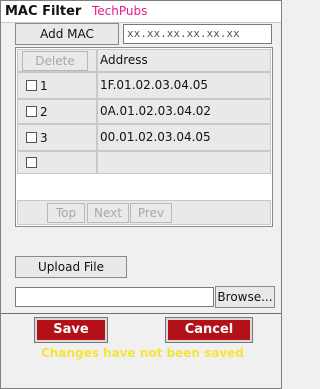 Image resolution: width=320 pixels, height=389 pixels. I want to click on page-subtitle: TechPubs, so click(120, 11).